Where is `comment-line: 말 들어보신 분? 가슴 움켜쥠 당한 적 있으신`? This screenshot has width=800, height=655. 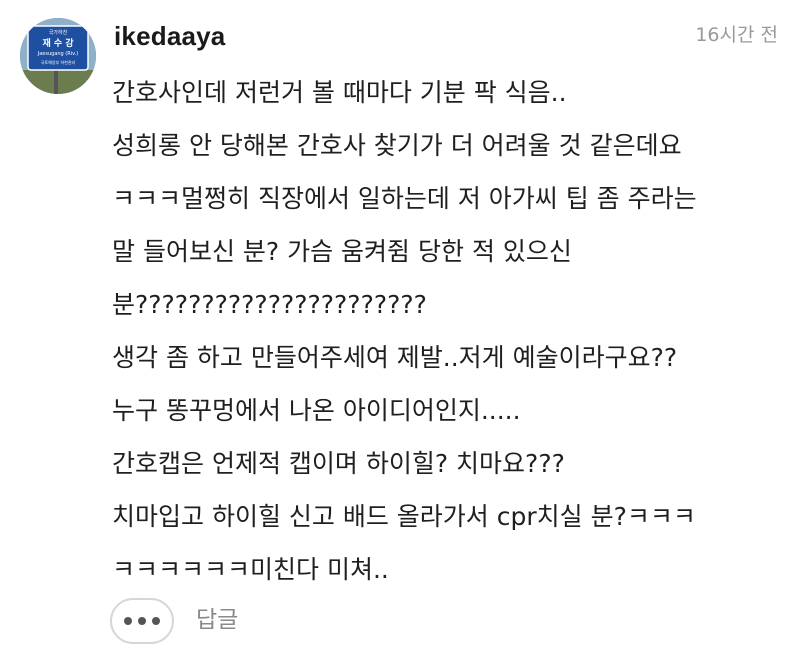 comment-line: 말 들어보신 분? 가슴 움켜쥠 당한 적 있으신 is located at coordinates (342, 251).